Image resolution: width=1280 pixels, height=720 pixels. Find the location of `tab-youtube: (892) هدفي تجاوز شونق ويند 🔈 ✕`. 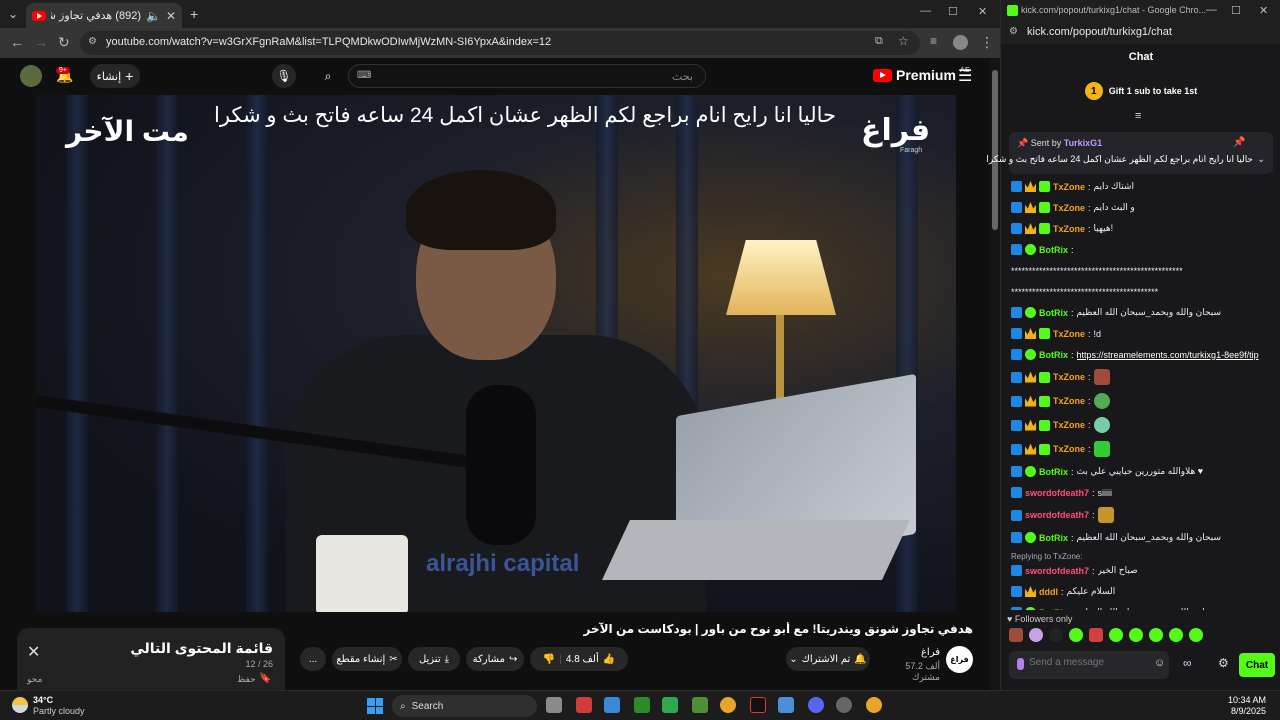

tab-youtube: (892) هدفي تجاوز شونق ويند 🔈 ✕ is located at coordinates (104, 15).